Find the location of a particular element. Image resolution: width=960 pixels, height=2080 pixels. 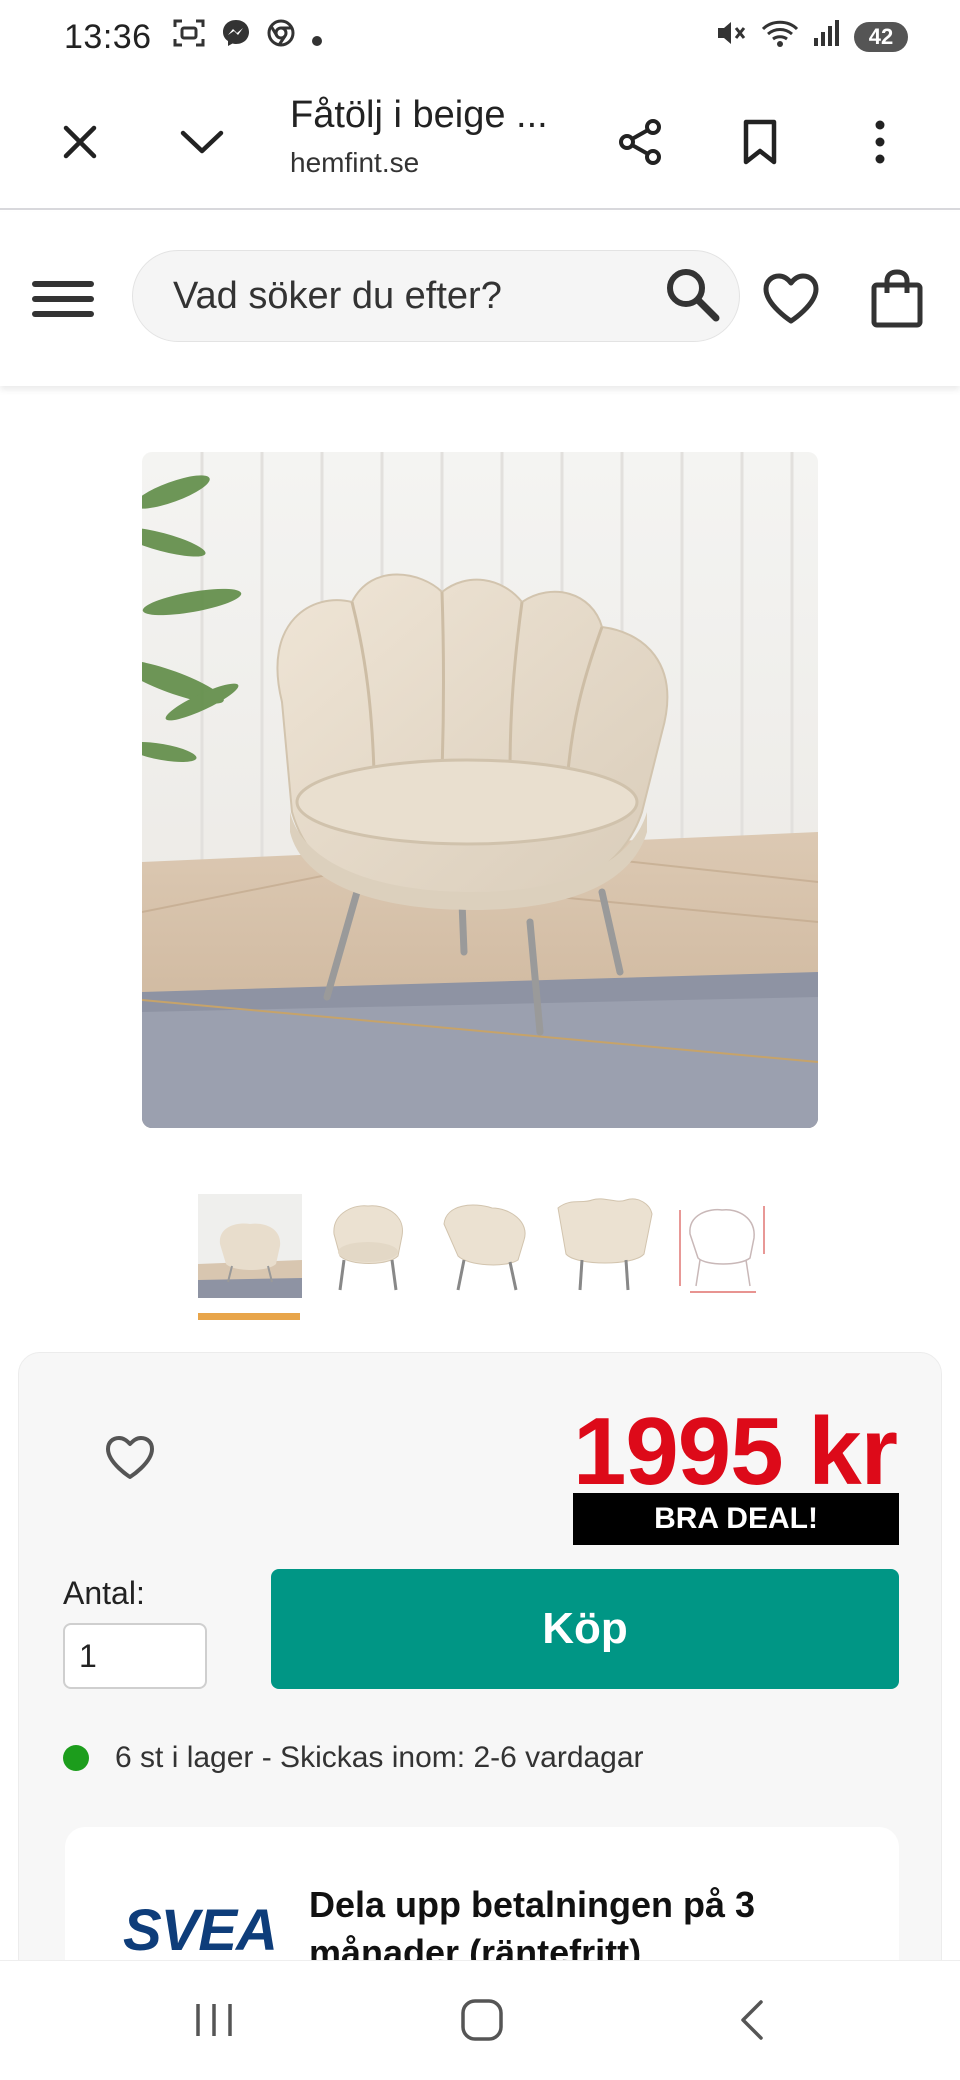

search-icon is located at coordinates (692, 296).